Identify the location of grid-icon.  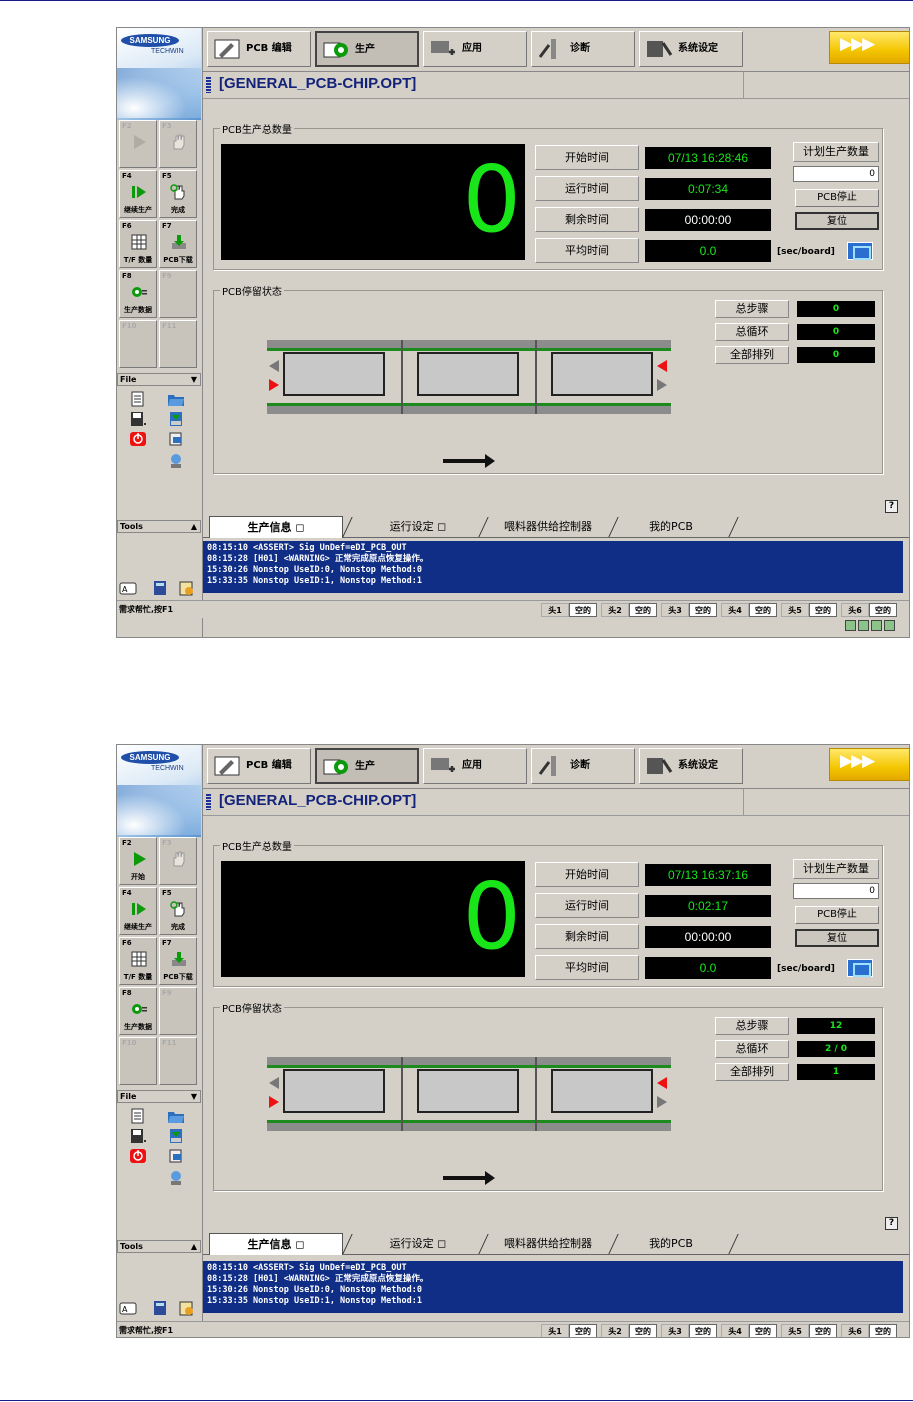
(139, 242).